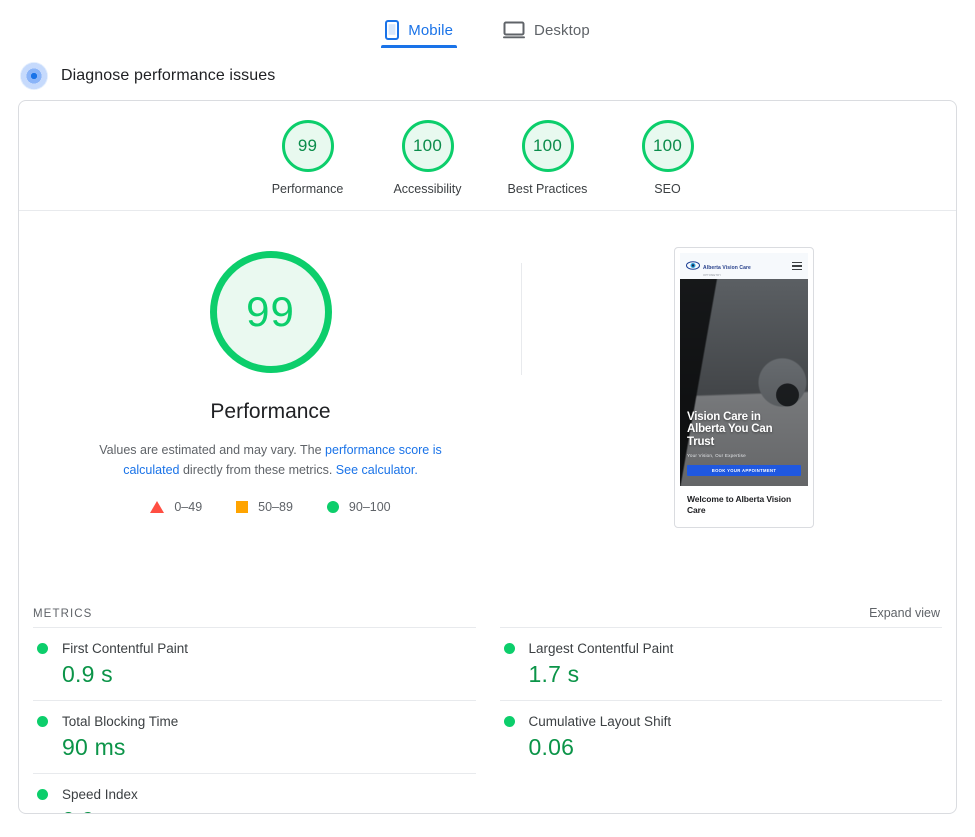 The image size is (975, 837). Describe the element at coordinates (242, 507) in the screenshot. I see `square-icon` at that location.